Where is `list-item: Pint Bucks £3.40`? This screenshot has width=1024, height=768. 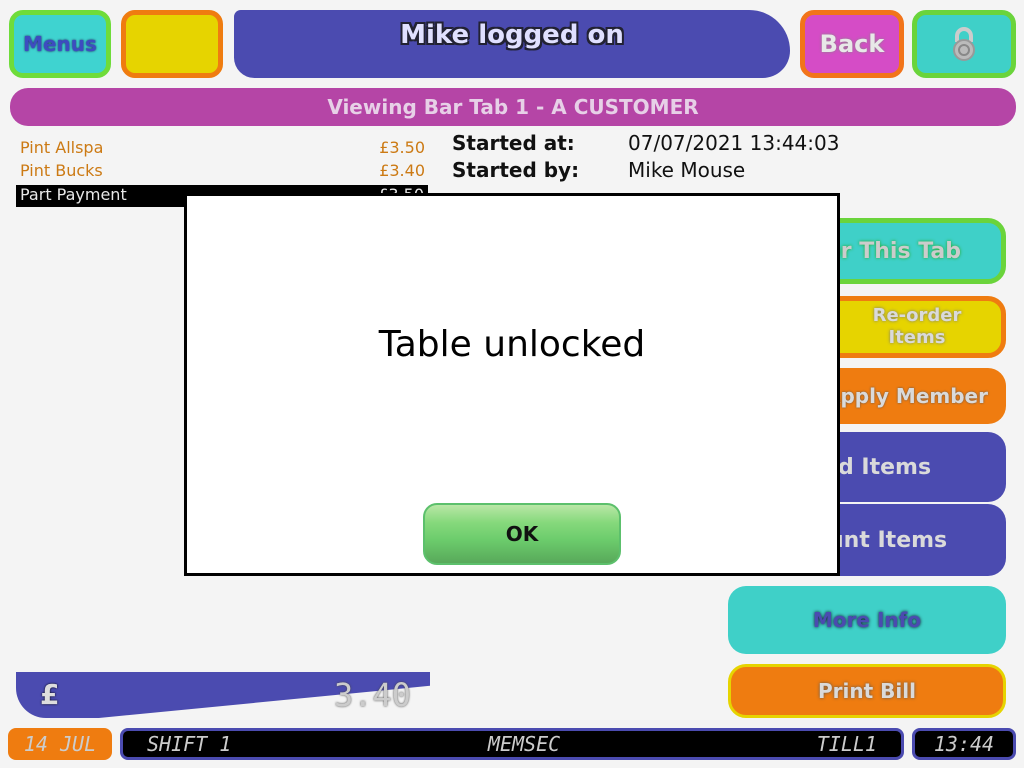 list-item: Pint Bucks £3.40 is located at coordinates (222, 170).